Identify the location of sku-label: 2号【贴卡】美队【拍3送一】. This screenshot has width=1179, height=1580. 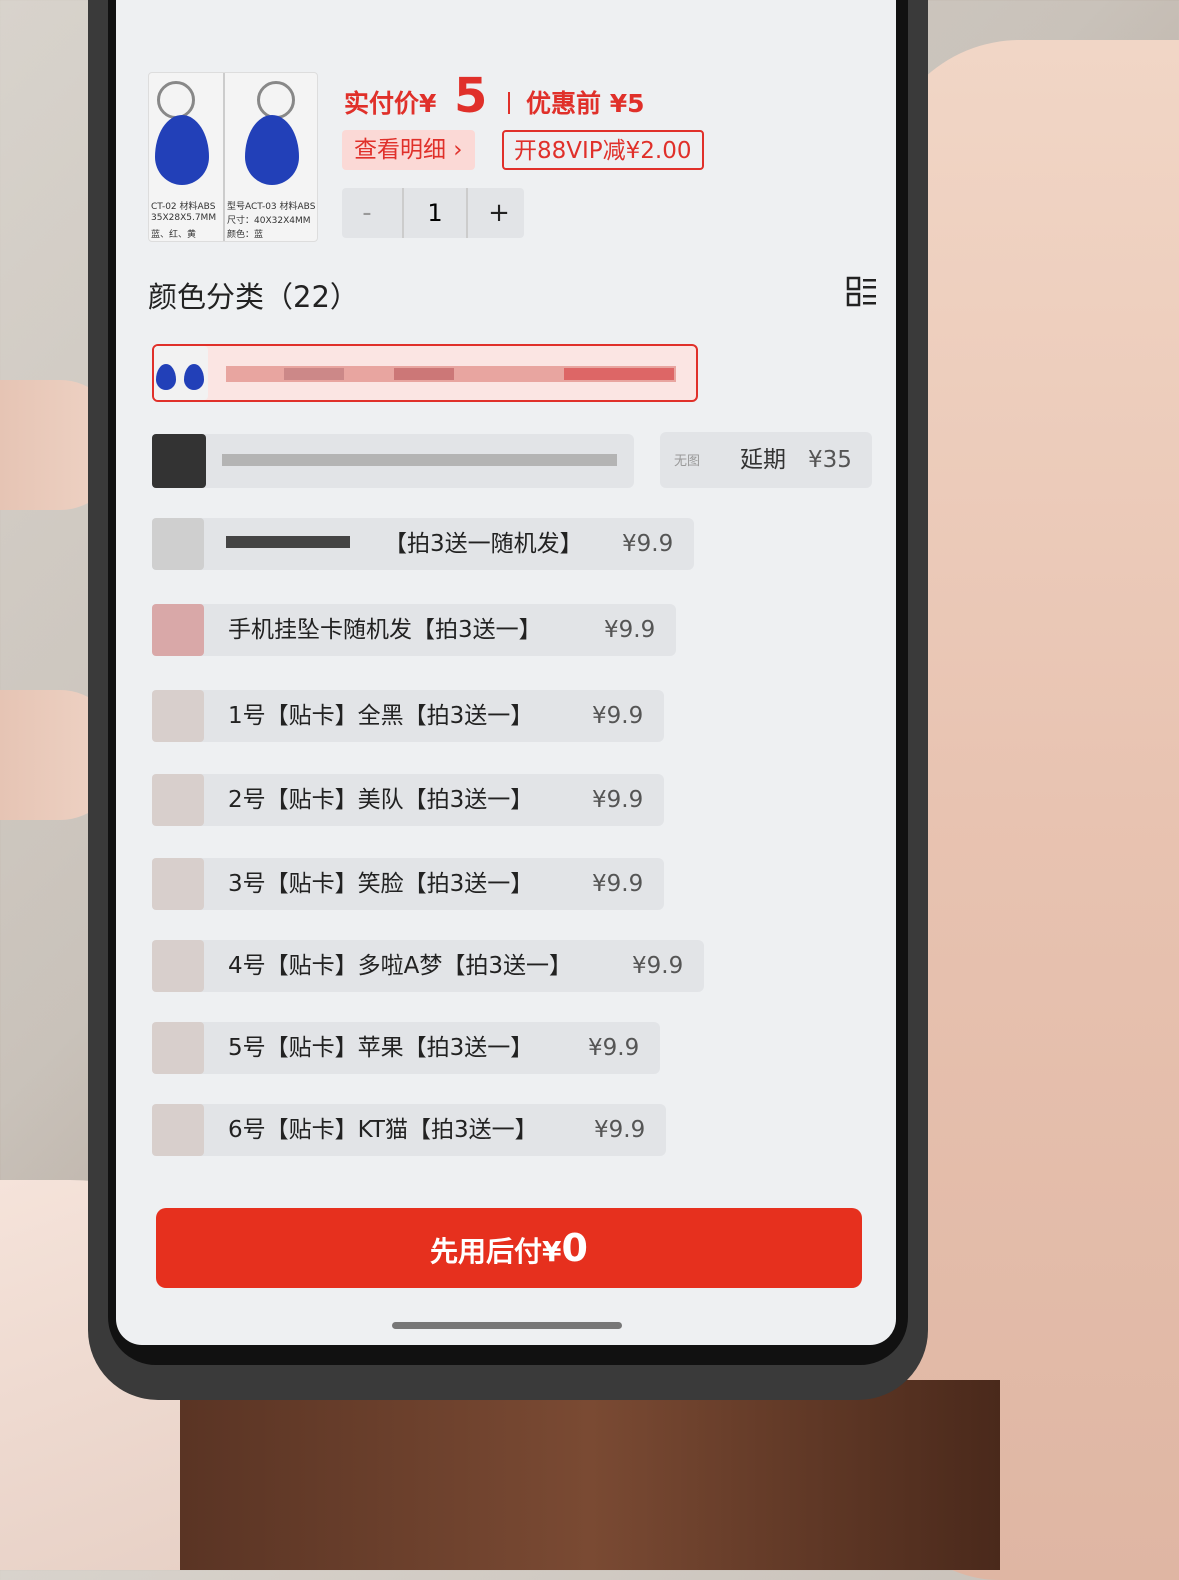
(381, 800).